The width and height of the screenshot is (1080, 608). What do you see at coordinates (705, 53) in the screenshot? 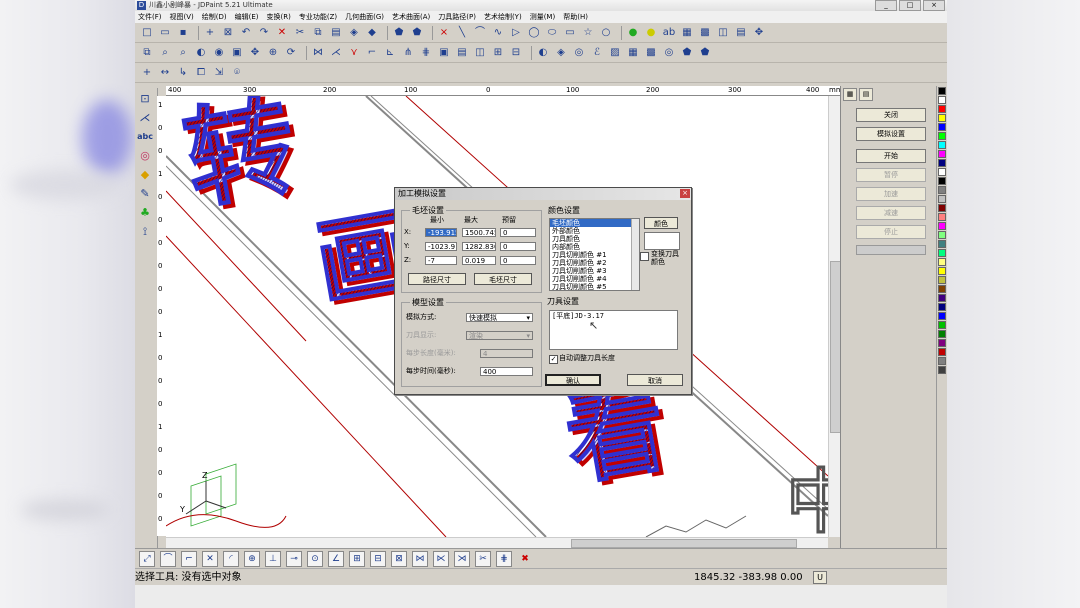
I see `shield-icon: ⬟` at bounding box center [705, 53].